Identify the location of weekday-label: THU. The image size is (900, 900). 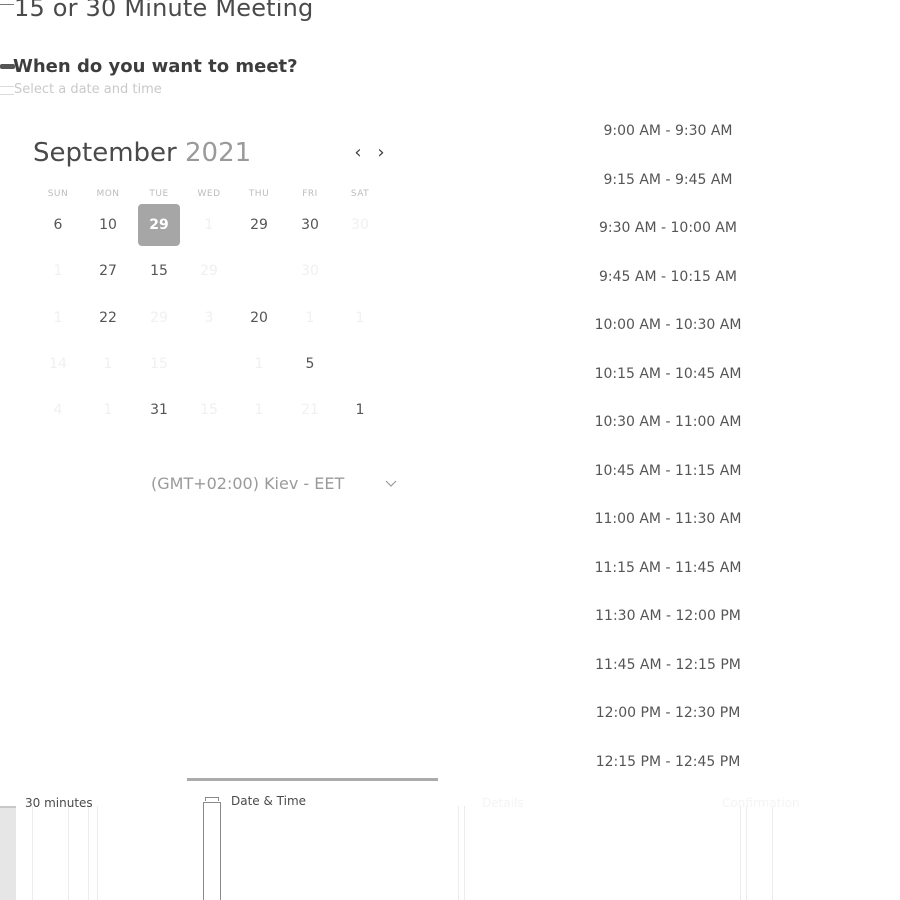
(259, 194).